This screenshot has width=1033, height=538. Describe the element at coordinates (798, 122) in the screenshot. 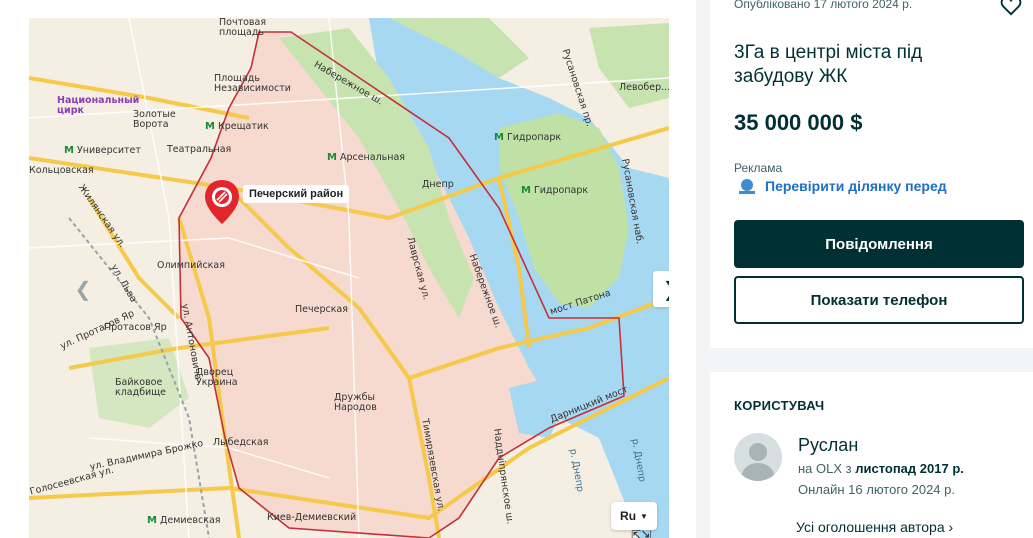

I see `listing-price: 35 000 000 $` at that location.